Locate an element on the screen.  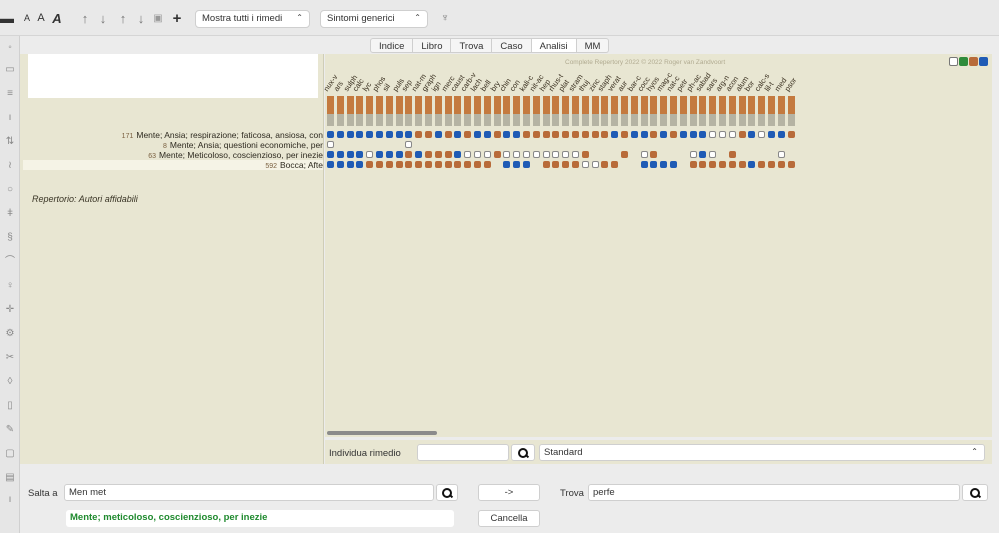
find-remedy-search-button is located at coordinates (523, 452).